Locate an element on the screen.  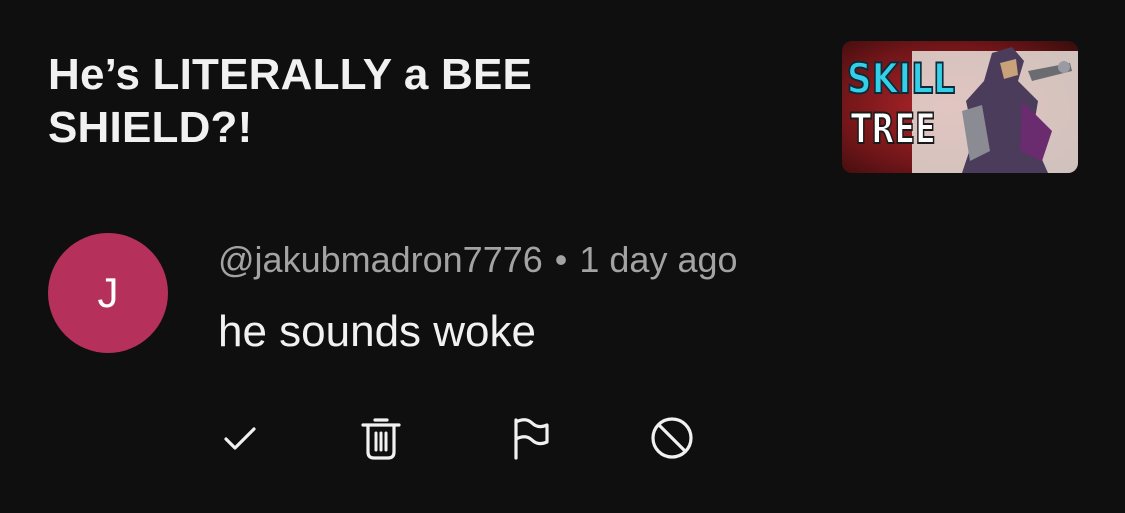
video-thumbnail: SKILL TREE is located at coordinates (960, 107).